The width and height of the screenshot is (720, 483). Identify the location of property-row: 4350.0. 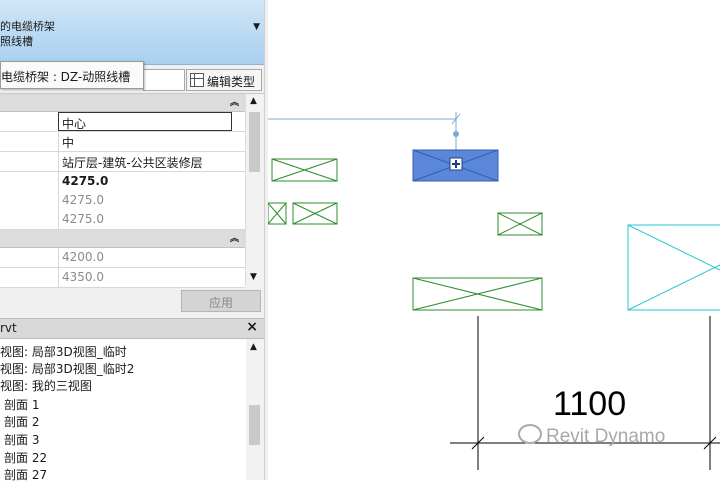
(122, 278).